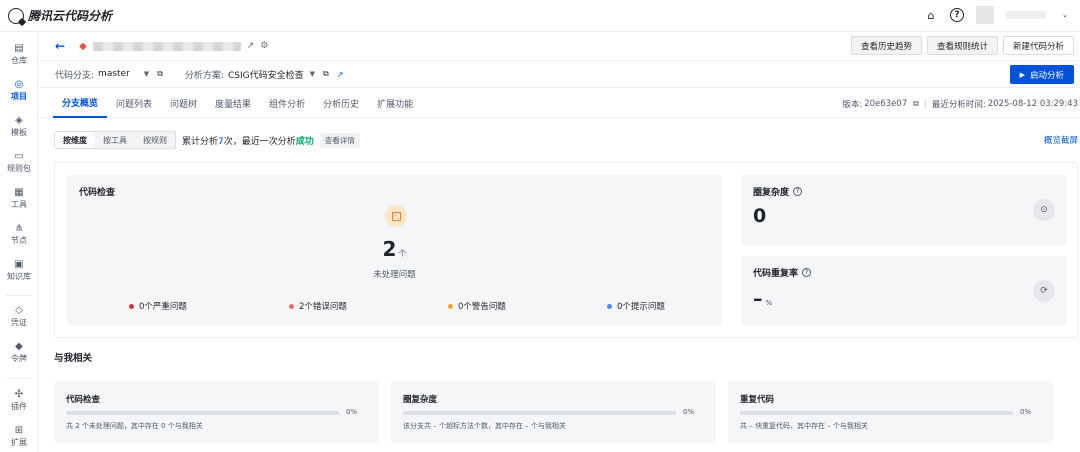 The image size is (1080, 452). What do you see at coordinates (1044, 210) in the screenshot?
I see `target-icon: ⊙` at bounding box center [1044, 210].